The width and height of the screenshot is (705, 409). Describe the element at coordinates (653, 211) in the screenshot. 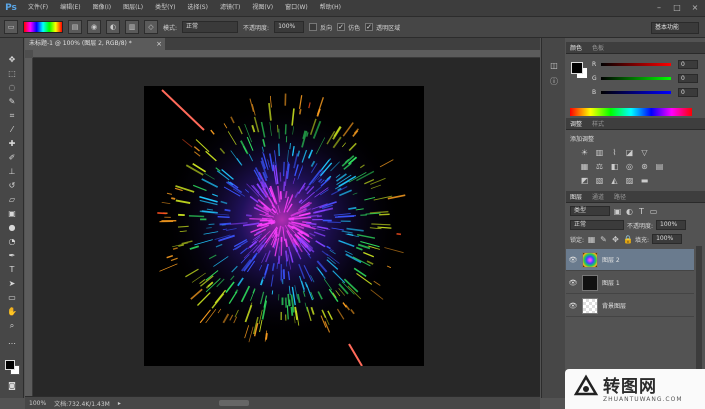

I see `filter-shape-icon: ▭` at that location.